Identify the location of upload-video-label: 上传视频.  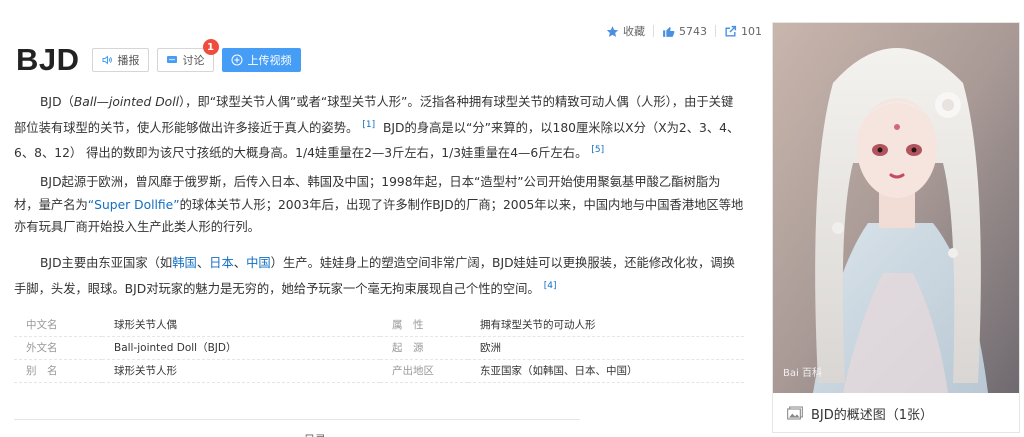
(269, 60).